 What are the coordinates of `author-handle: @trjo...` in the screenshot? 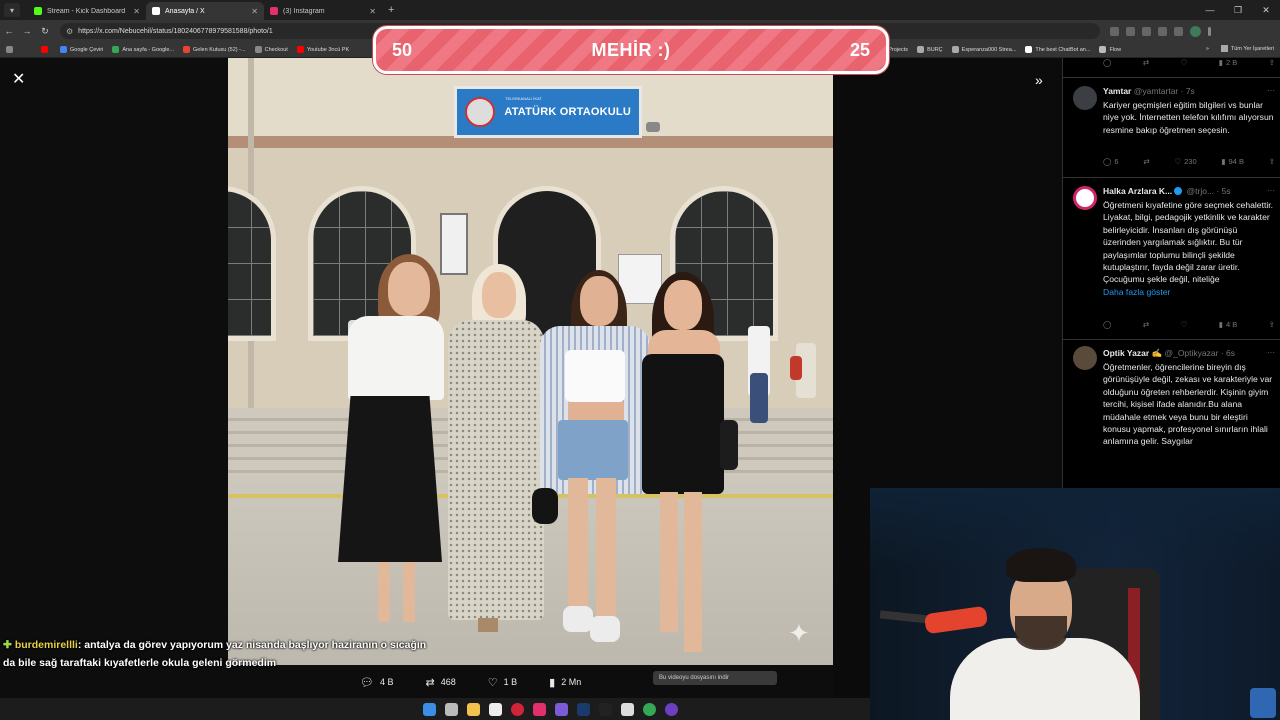 It's located at (1201, 191).